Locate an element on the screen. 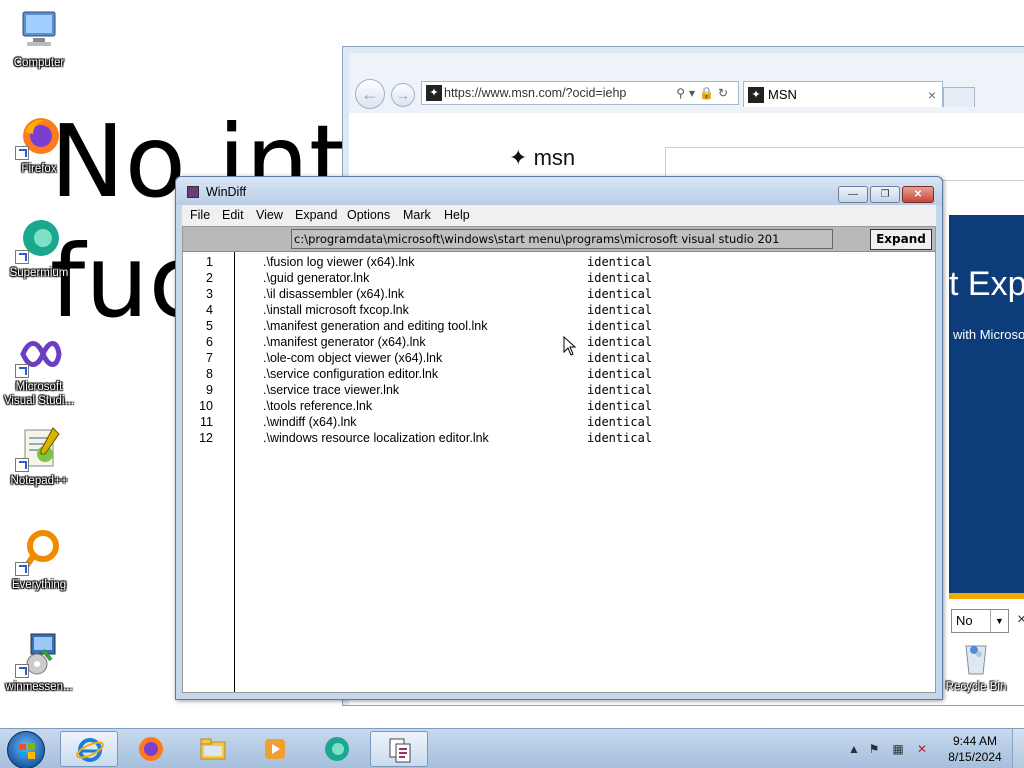 This screenshot has height=768, width=1024. browser-tab-msn: ✦ MSN × is located at coordinates (843, 94).